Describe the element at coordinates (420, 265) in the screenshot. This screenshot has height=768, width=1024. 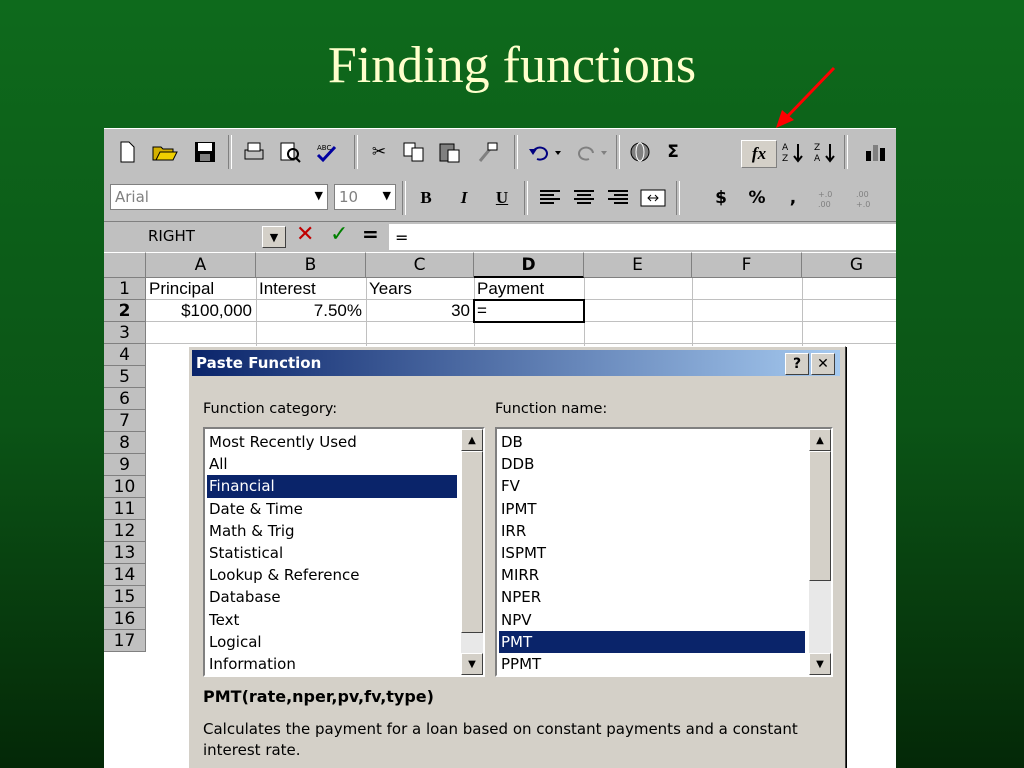
I see `column-header: C` at that location.